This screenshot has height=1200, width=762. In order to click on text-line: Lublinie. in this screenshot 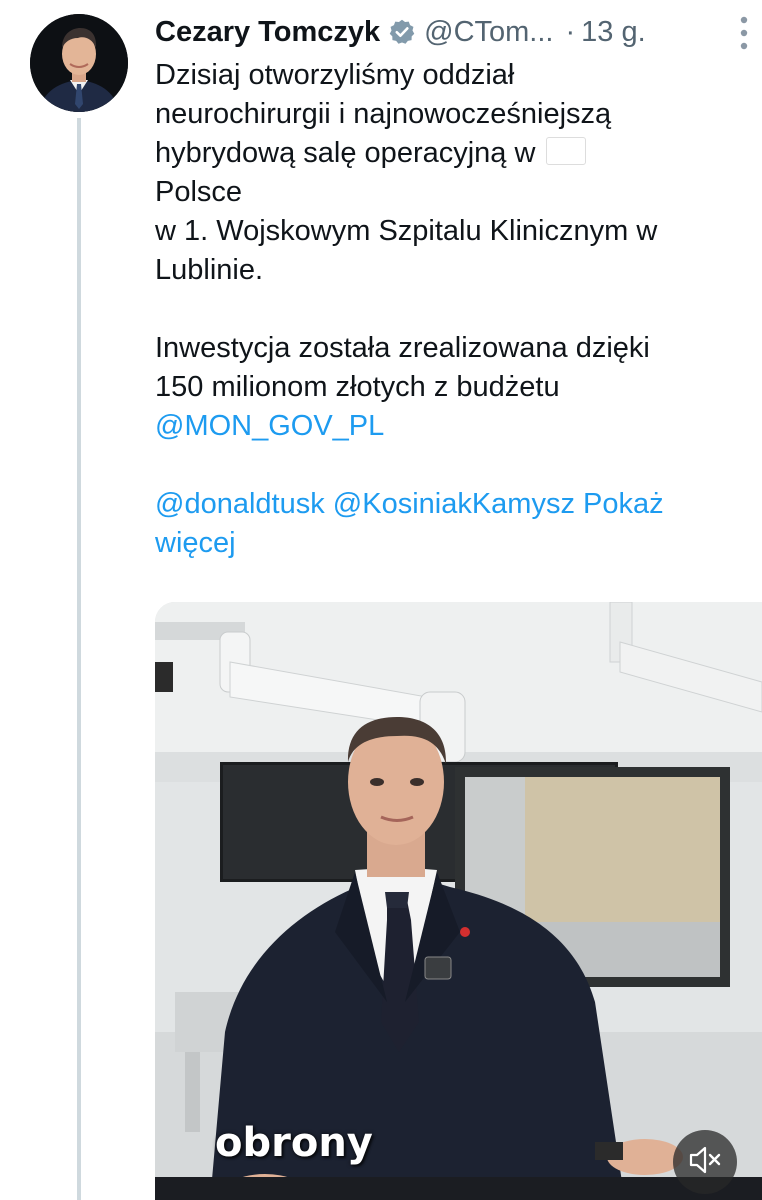, I will do `click(209, 270)`.